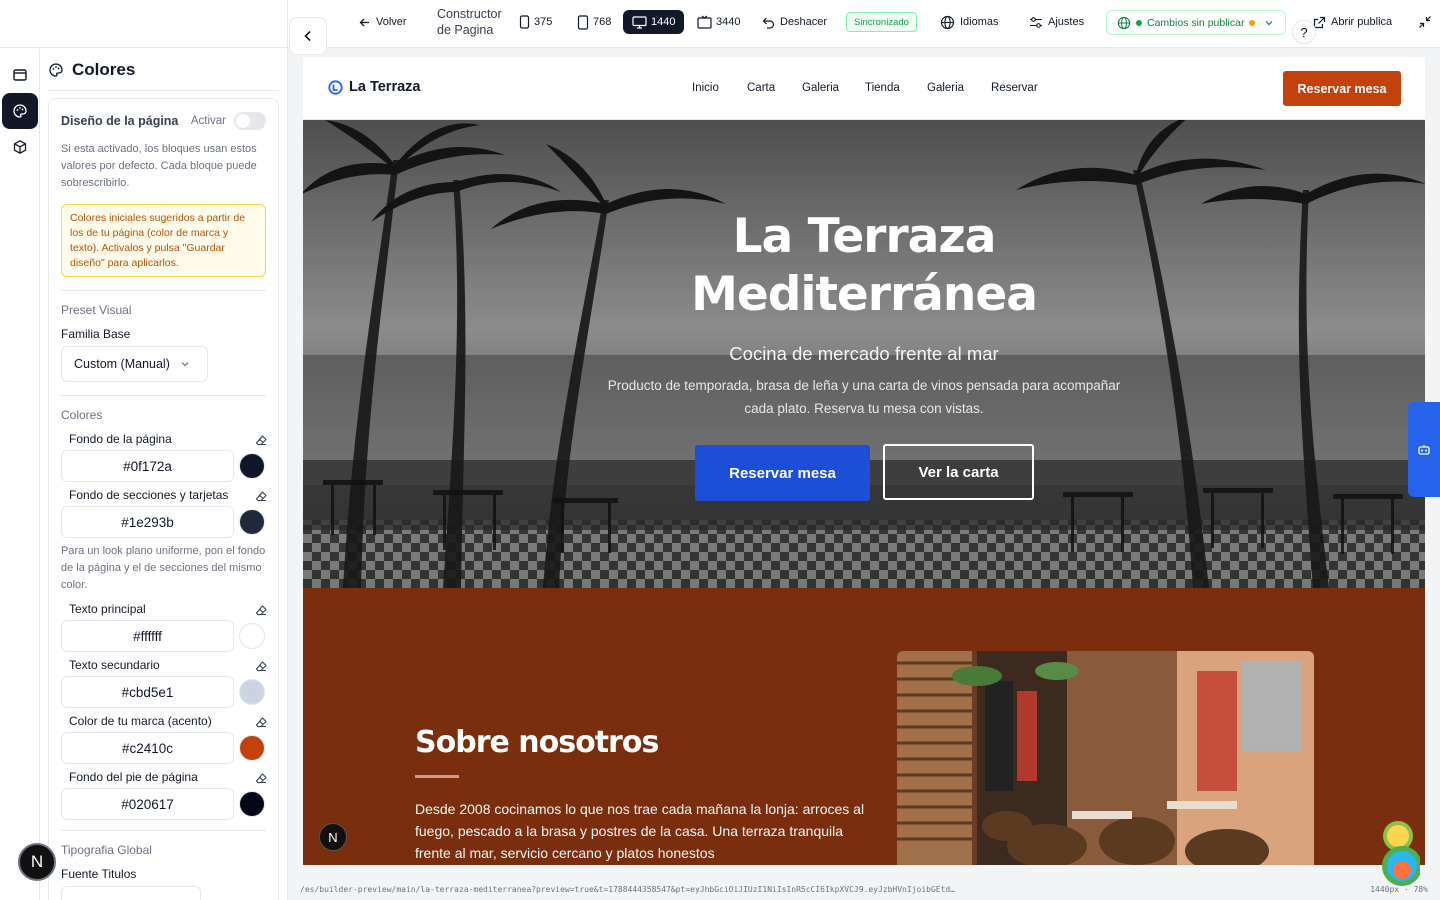 Image resolution: width=1440 pixels, height=900 pixels. I want to click on design-activate-toggle, so click(250, 121).